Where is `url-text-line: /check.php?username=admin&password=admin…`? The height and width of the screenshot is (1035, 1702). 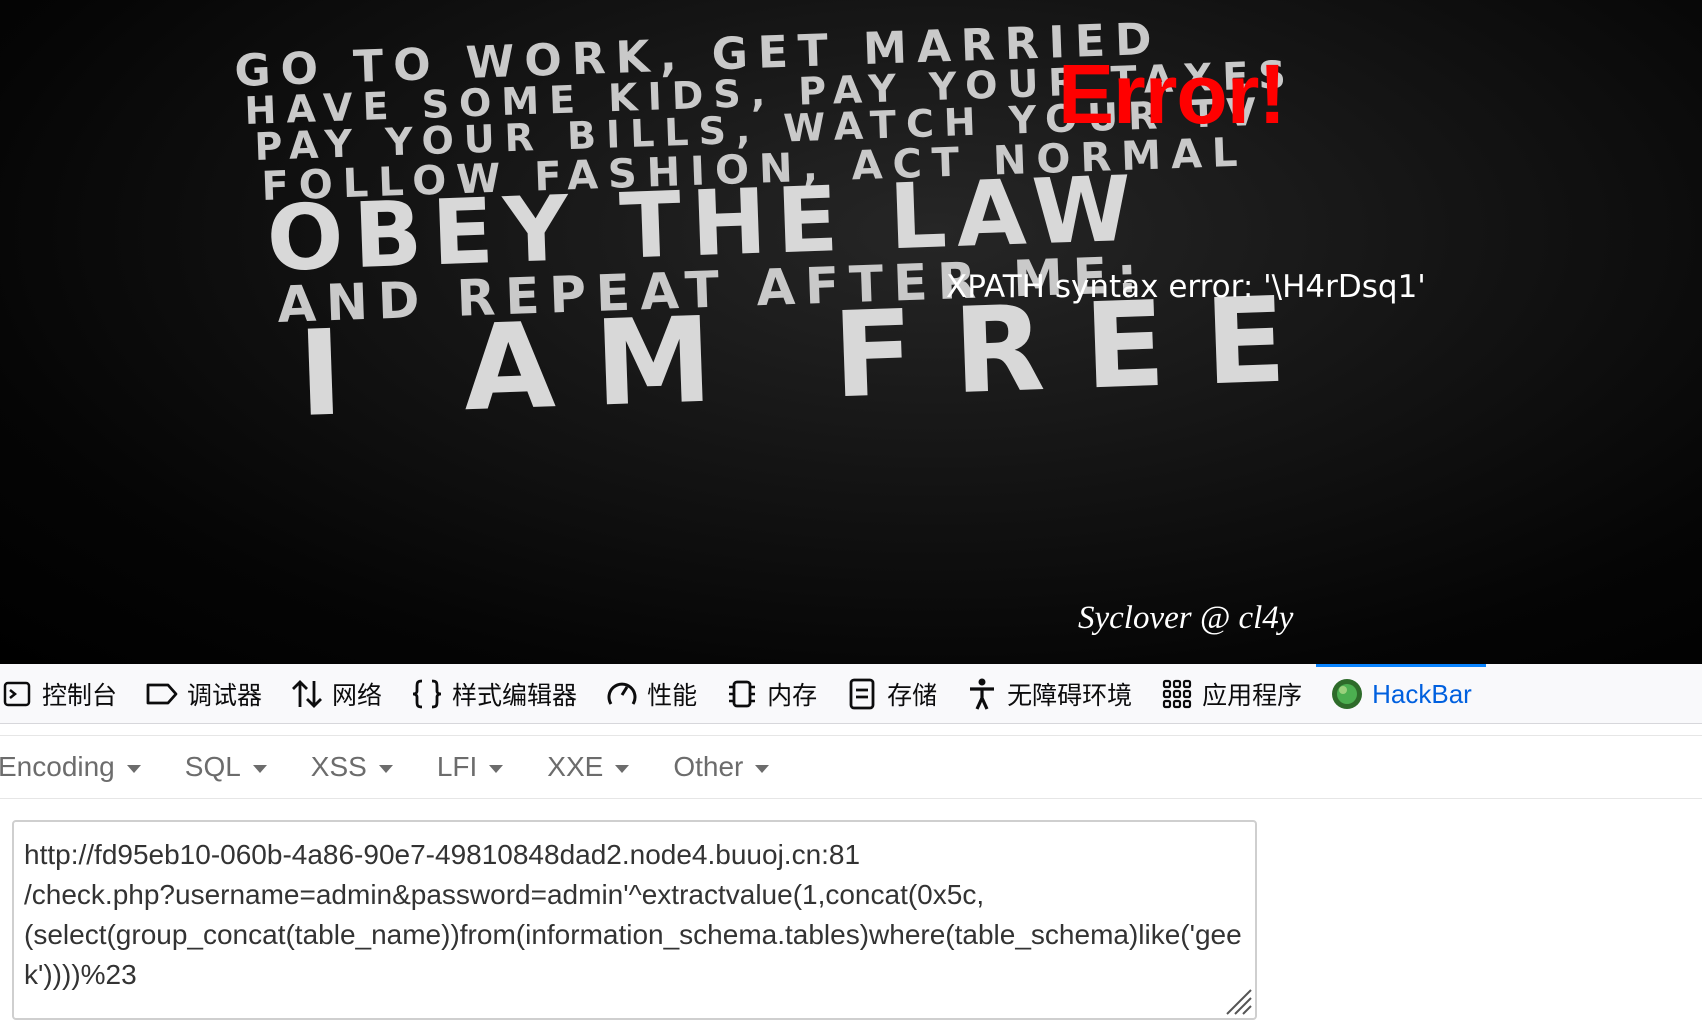
url-text-line: /check.php?username=admin&password=admin… is located at coordinates (504, 894).